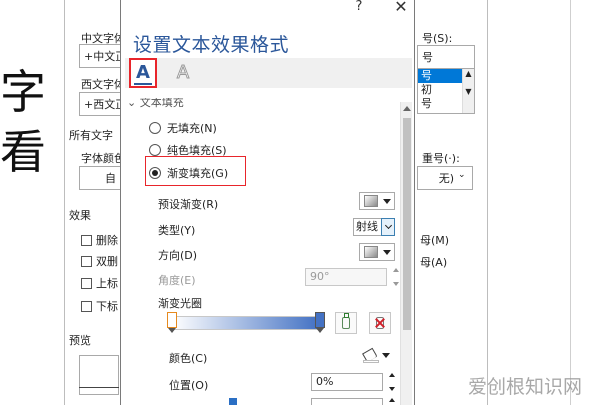  What do you see at coordinates (183, 128) in the screenshot?
I see `no-fill-radio: 无填充(N)` at bounding box center [183, 128].